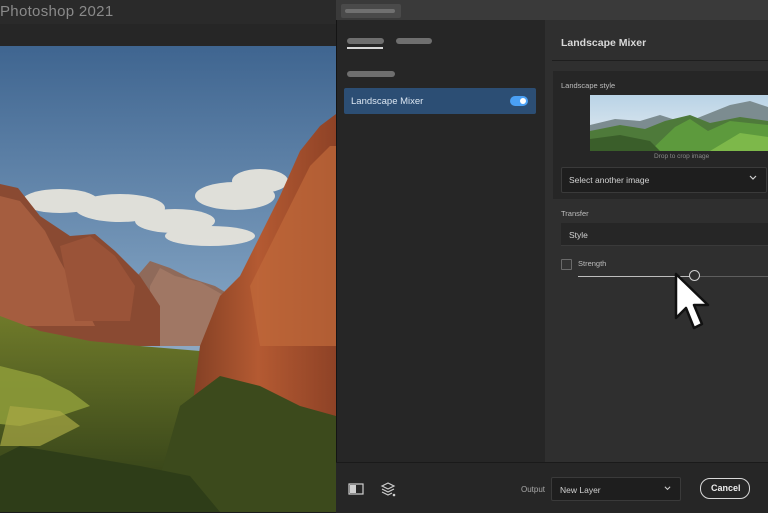 The height and width of the screenshot is (513, 768). What do you see at coordinates (168, 35) in the screenshot?
I see `options-bar` at bounding box center [168, 35].